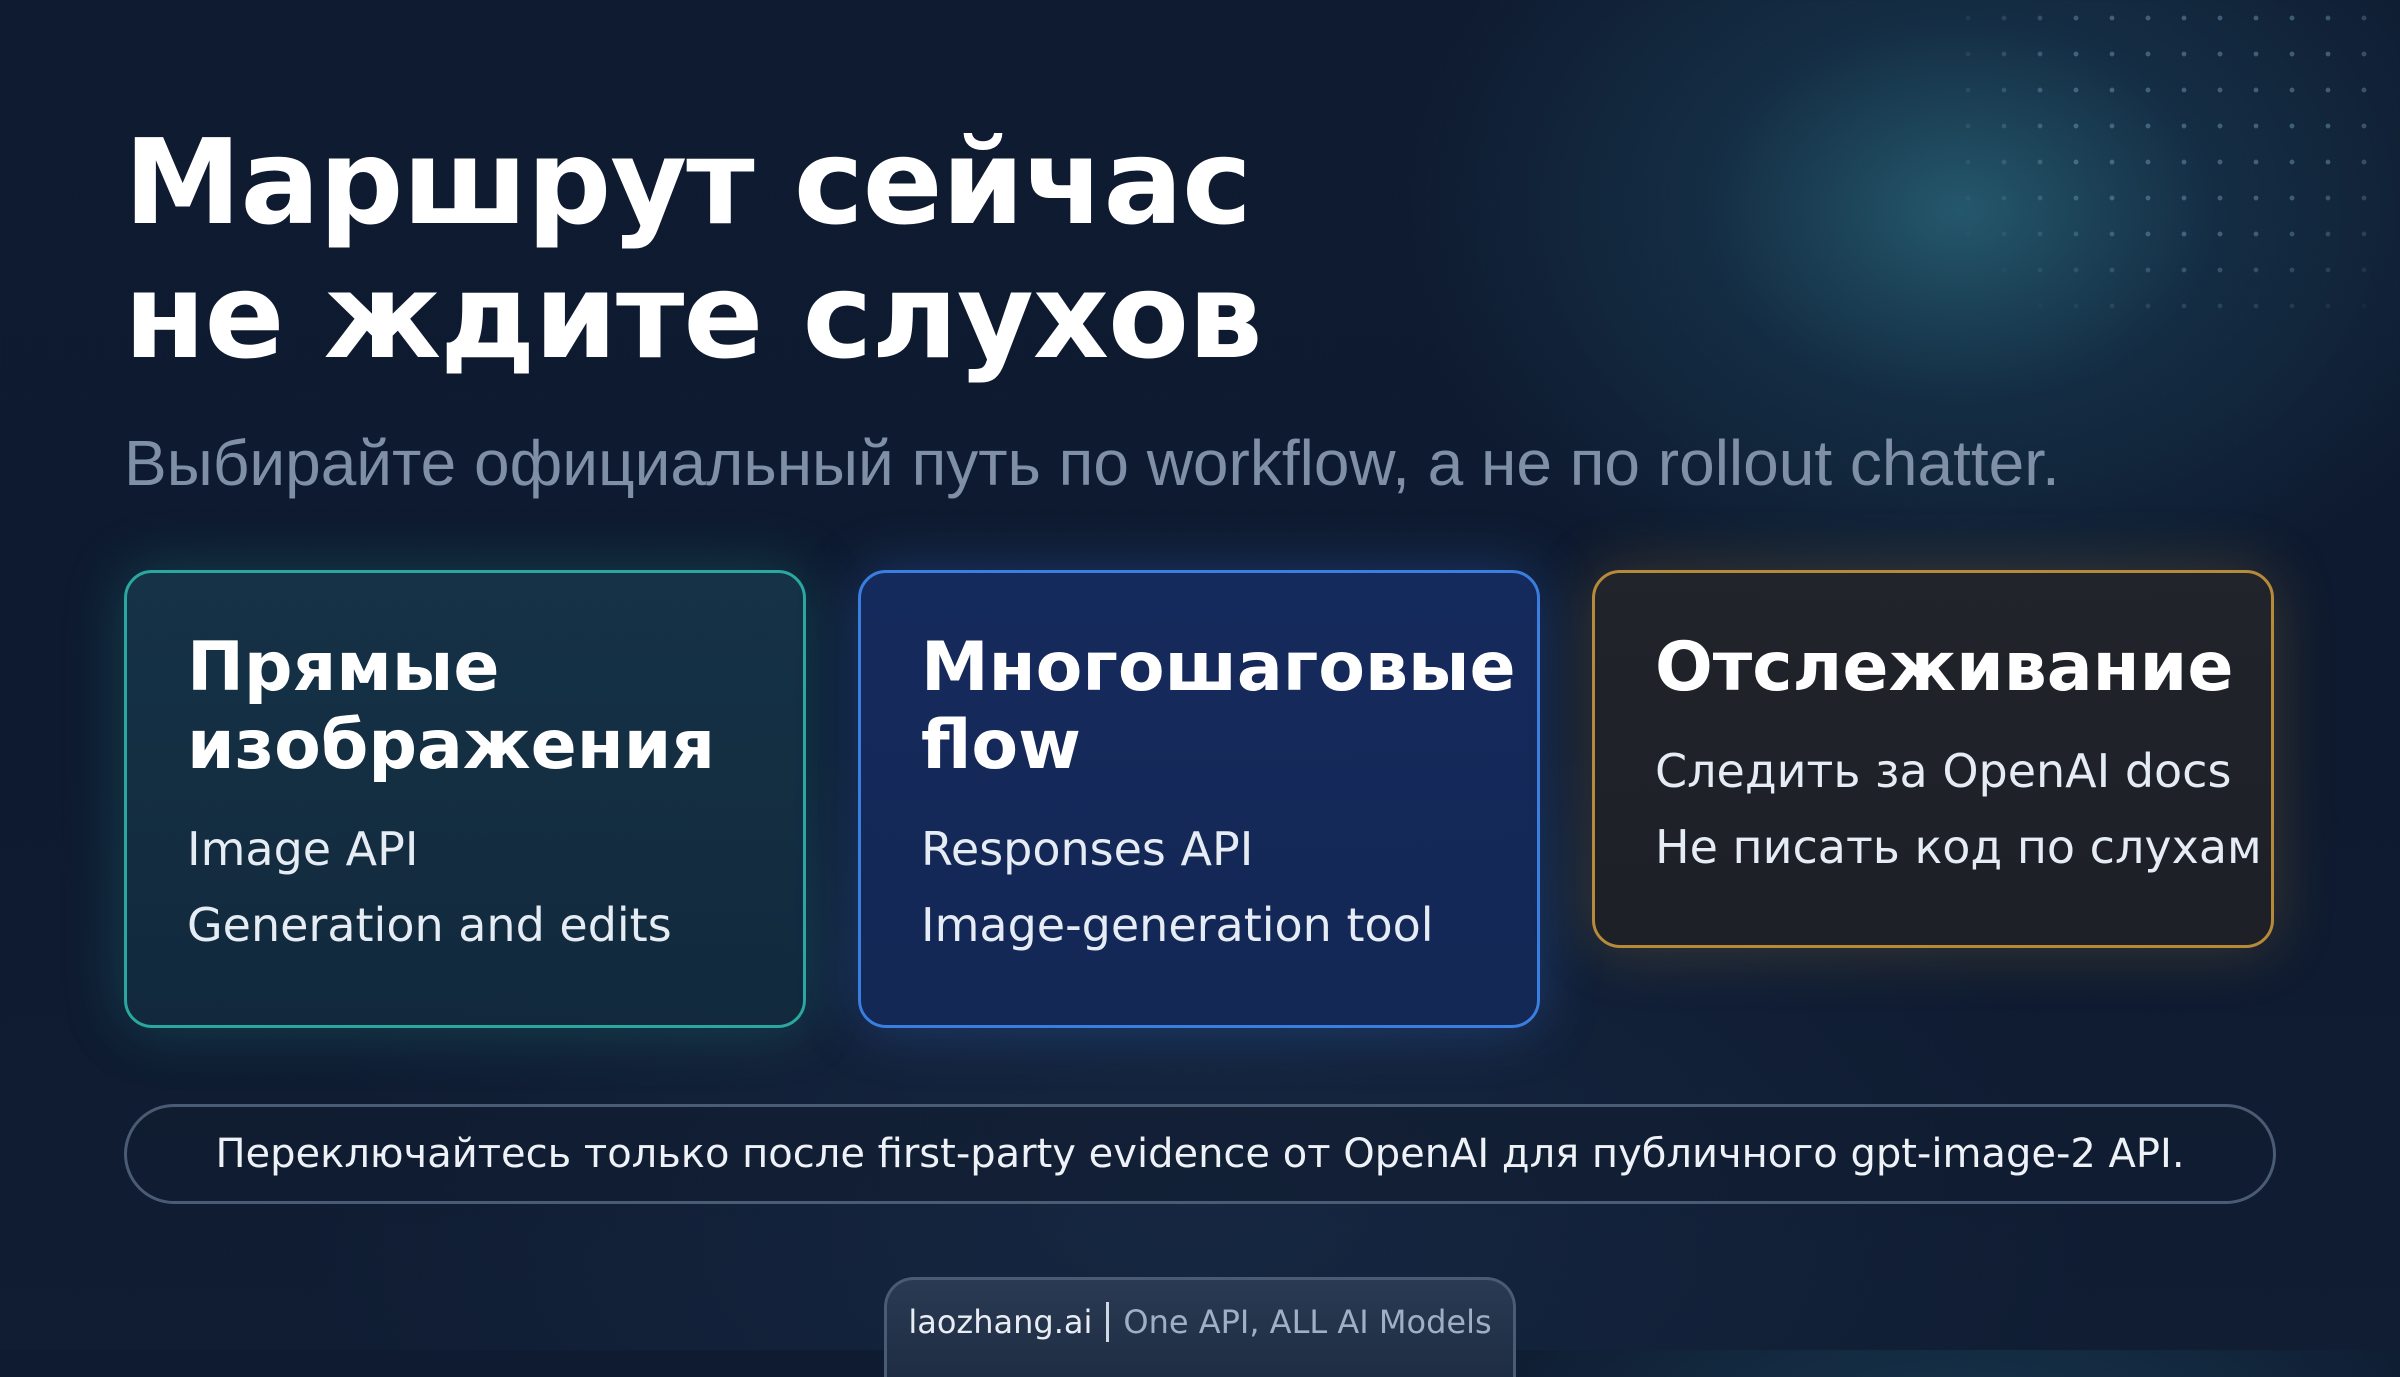 This screenshot has width=2400, height=1377. What do you see at coordinates (1944, 667) in the screenshot?
I see `card-heading: Отслеживание` at bounding box center [1944, 667].